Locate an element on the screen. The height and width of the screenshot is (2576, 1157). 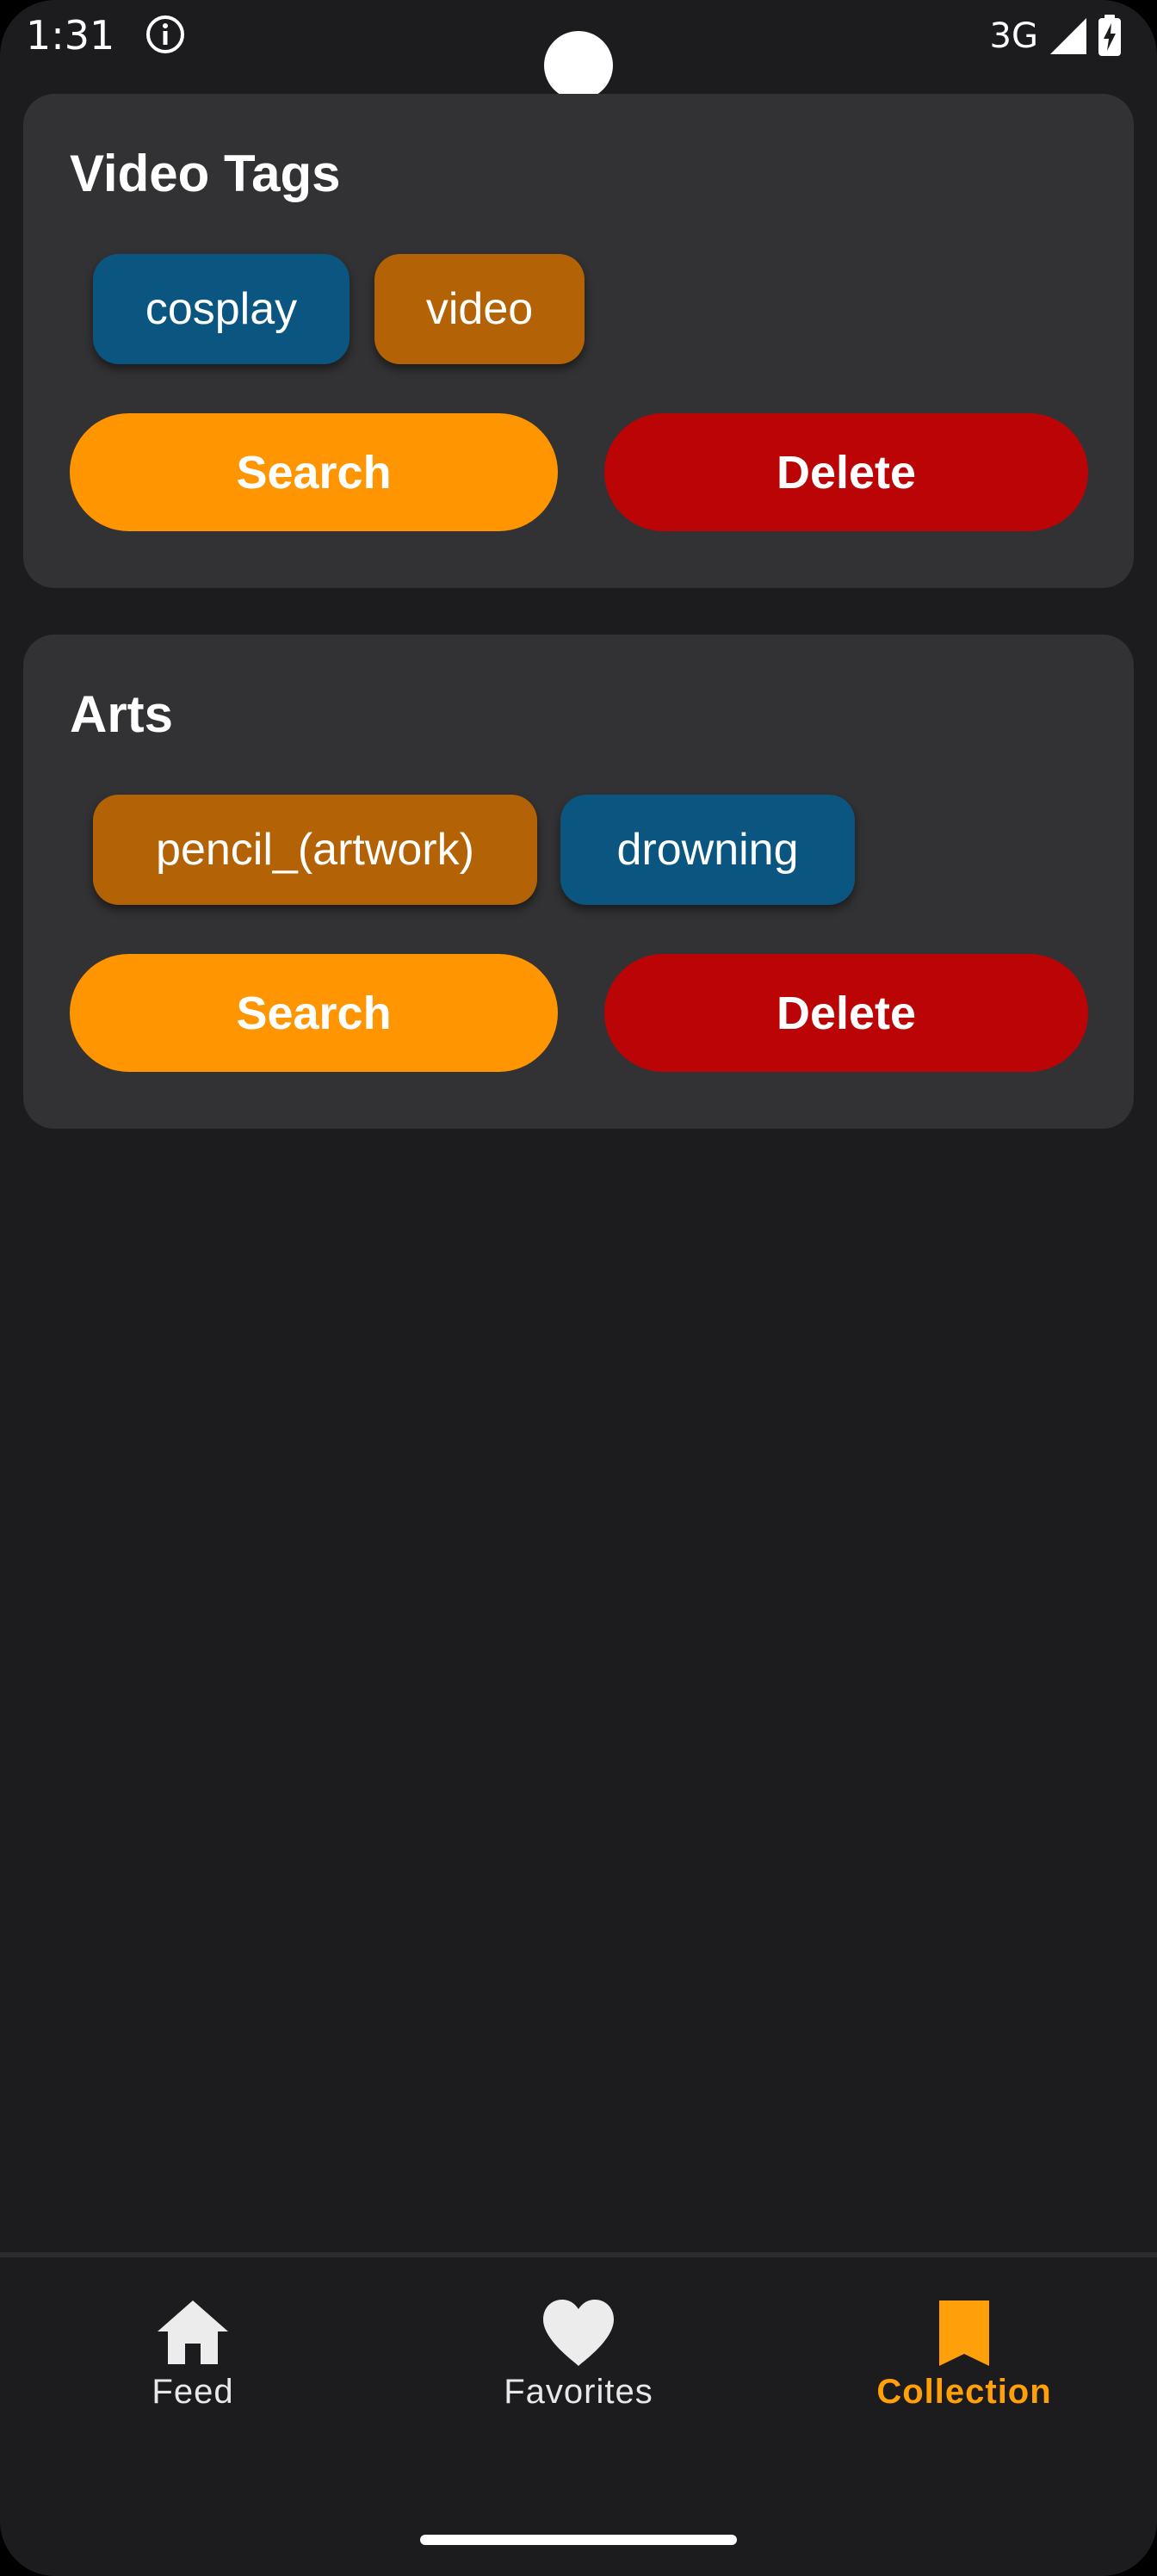
status-time: 1:31 is located at coordinates (70, 36).